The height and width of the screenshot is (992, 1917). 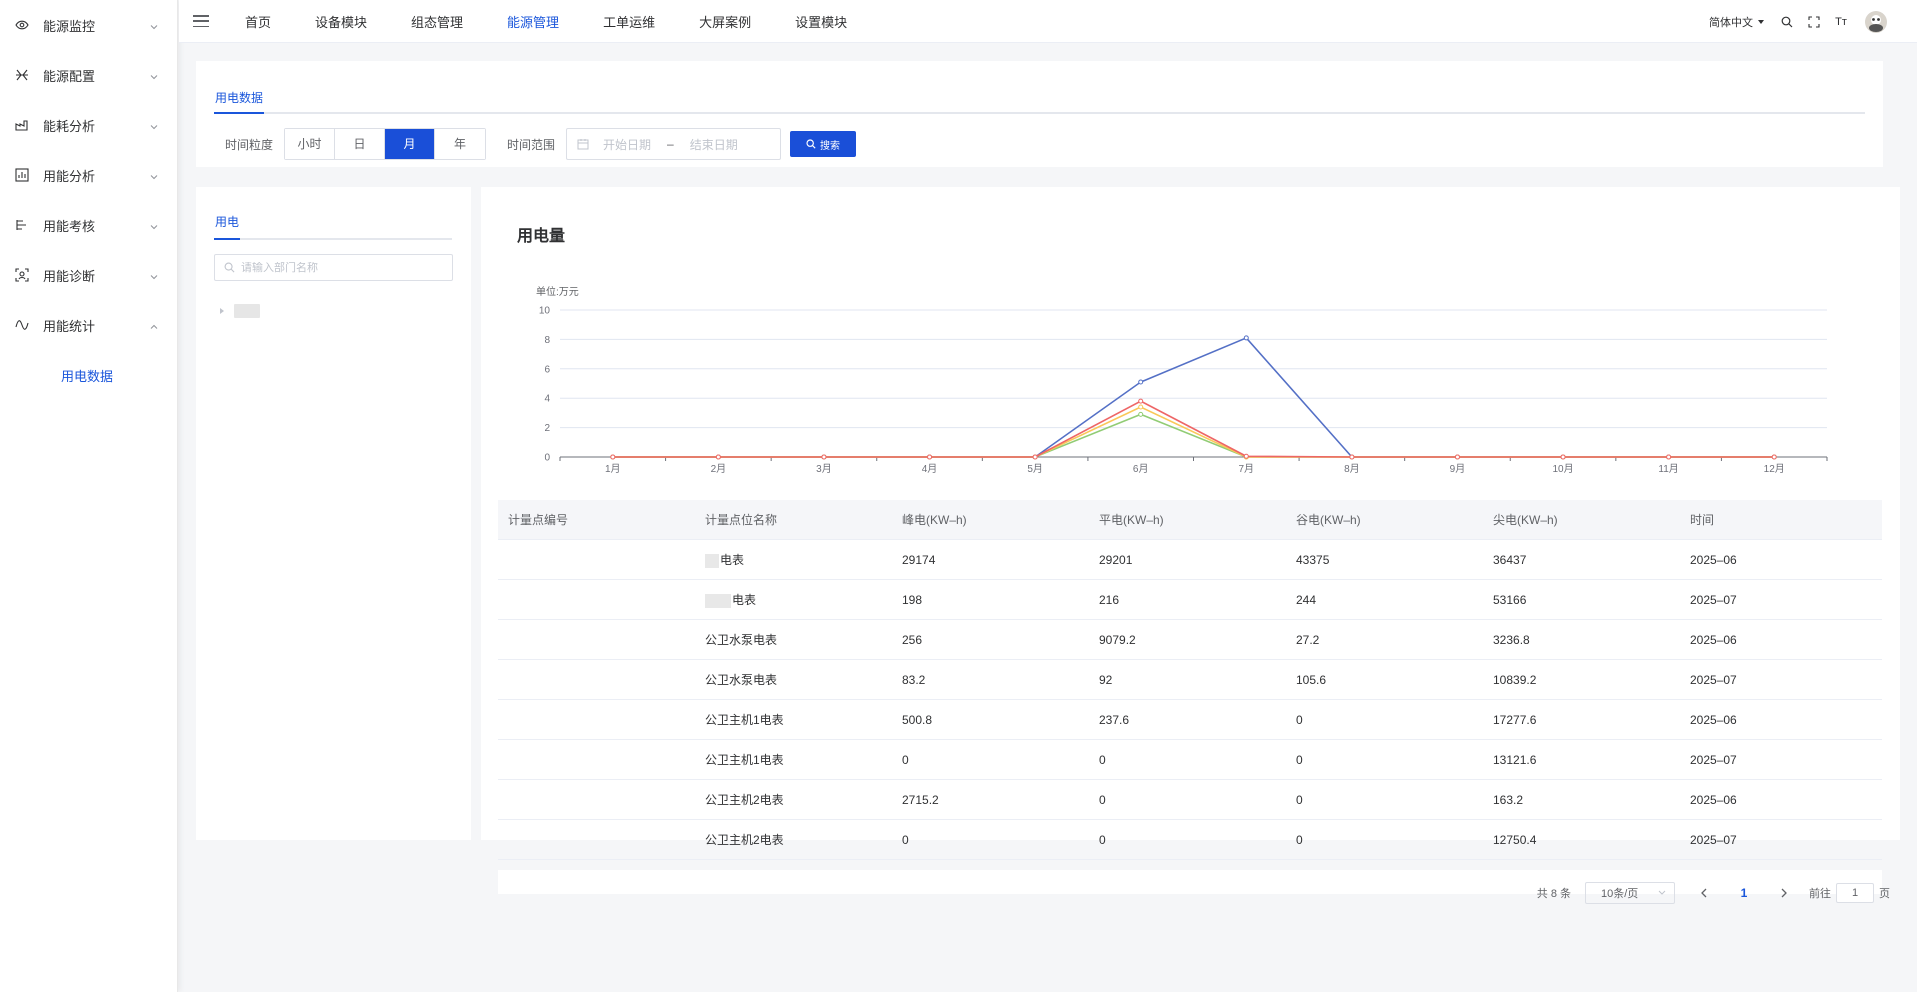 What do you see at coordinates (240, 311) in the screenshot?
I see `tree-node` at bounding box center [240, 311].